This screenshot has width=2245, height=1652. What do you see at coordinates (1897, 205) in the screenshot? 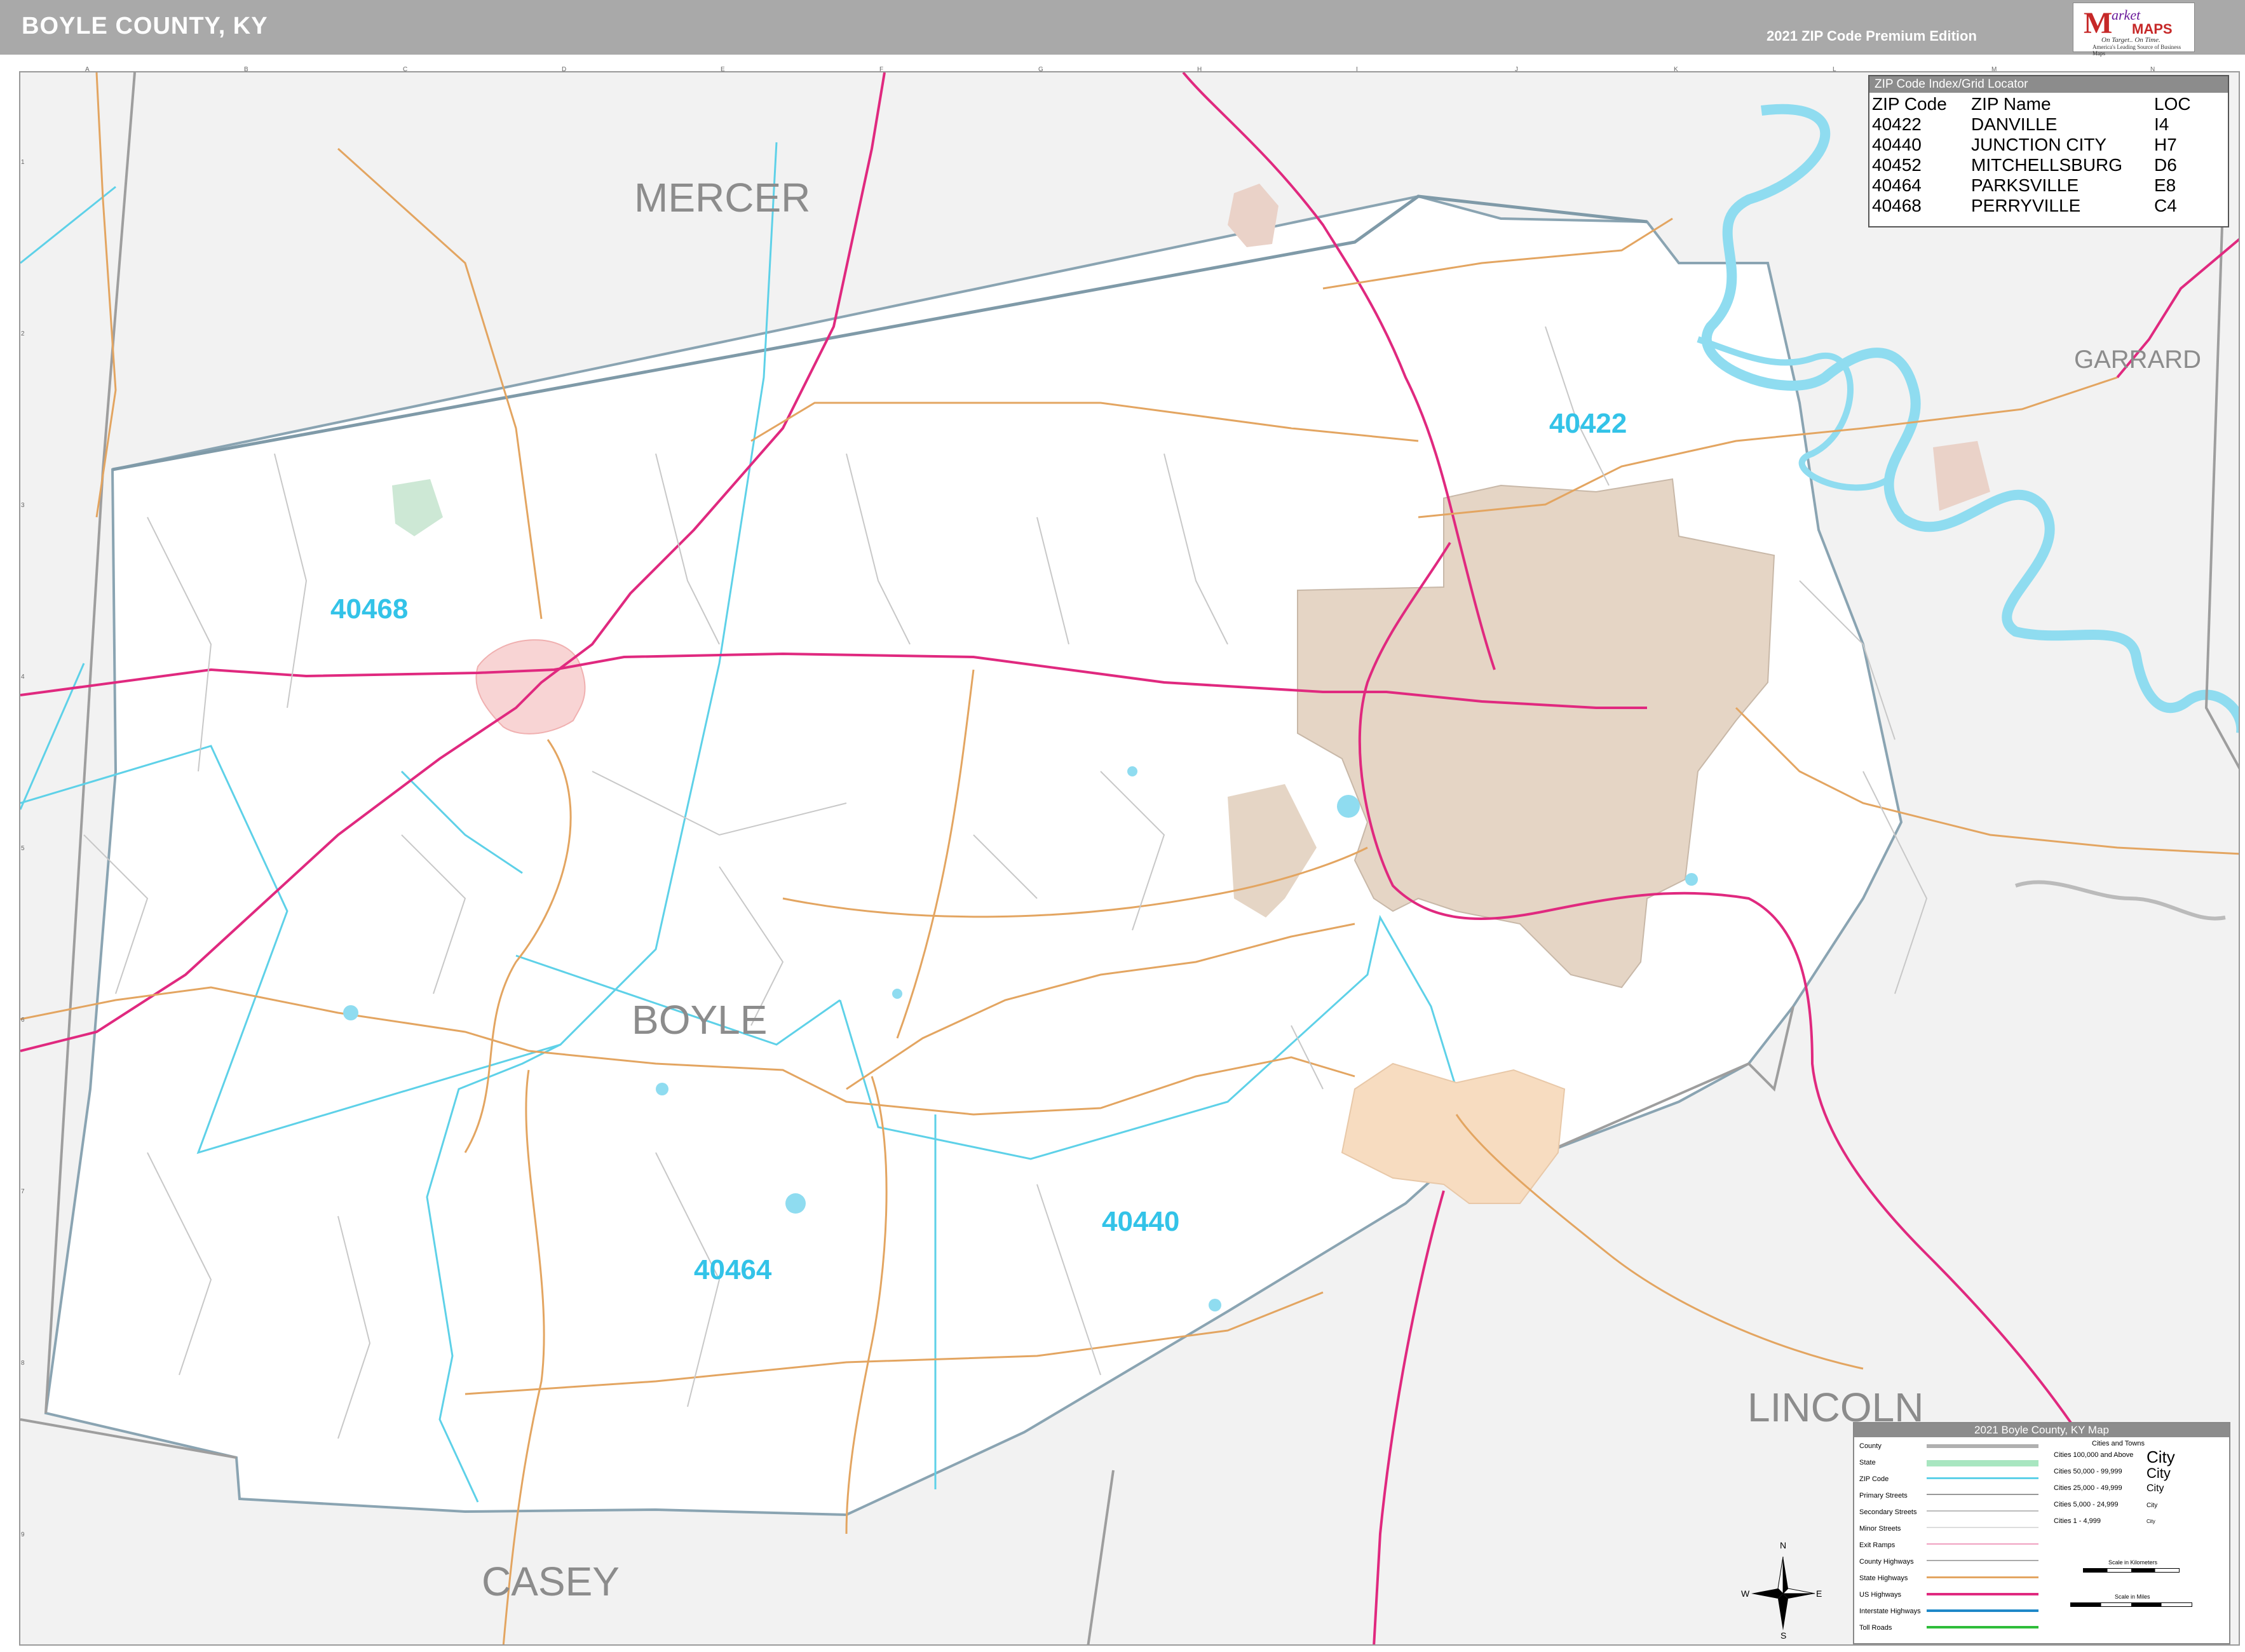
I see `zip-code-cell: 40468` at bounding box center [1897, 205].